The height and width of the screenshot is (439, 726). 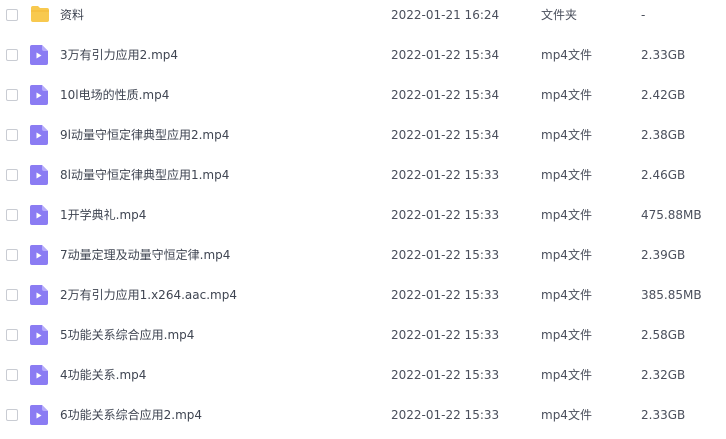 What do you see at coordinates (663, 335) in the screenshot?
I see `file-size: 2.58GB` at bounding box center [663, 335].